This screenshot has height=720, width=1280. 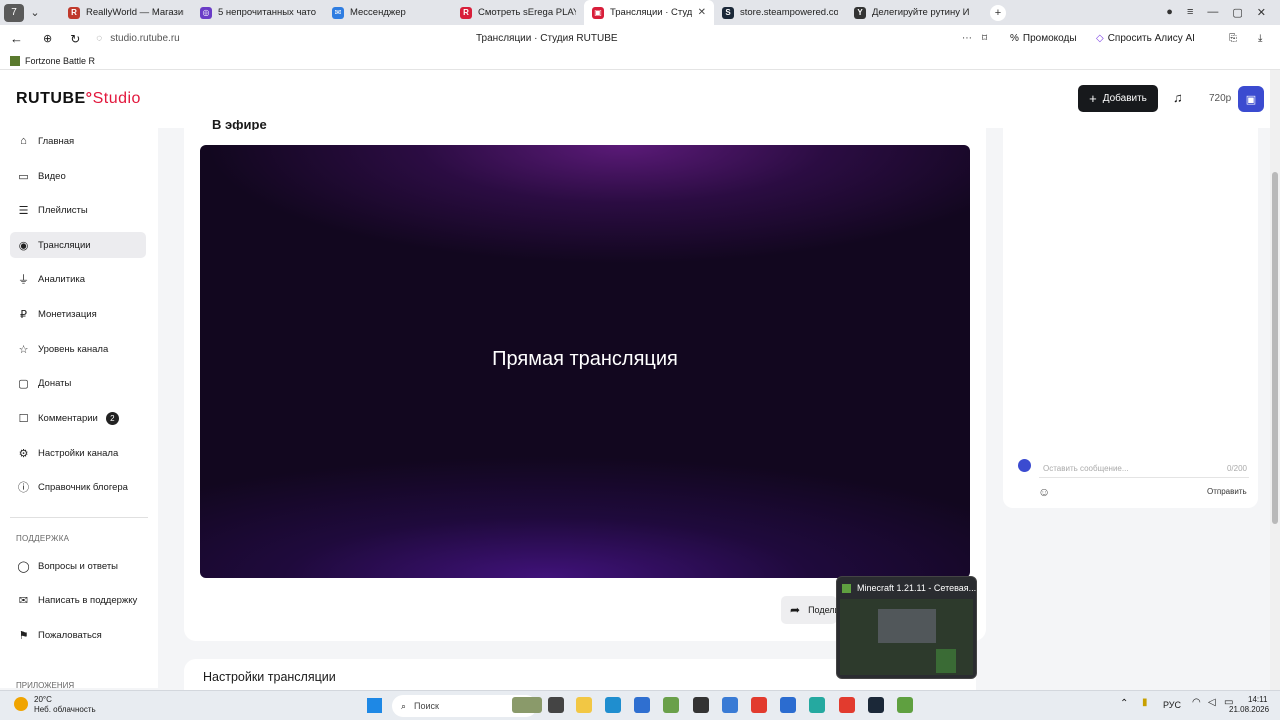 What do you see at coordinates (1044, 492) in the screenshot?
I see `emoji-icon: ☺` at bounding box center [1044, 492].